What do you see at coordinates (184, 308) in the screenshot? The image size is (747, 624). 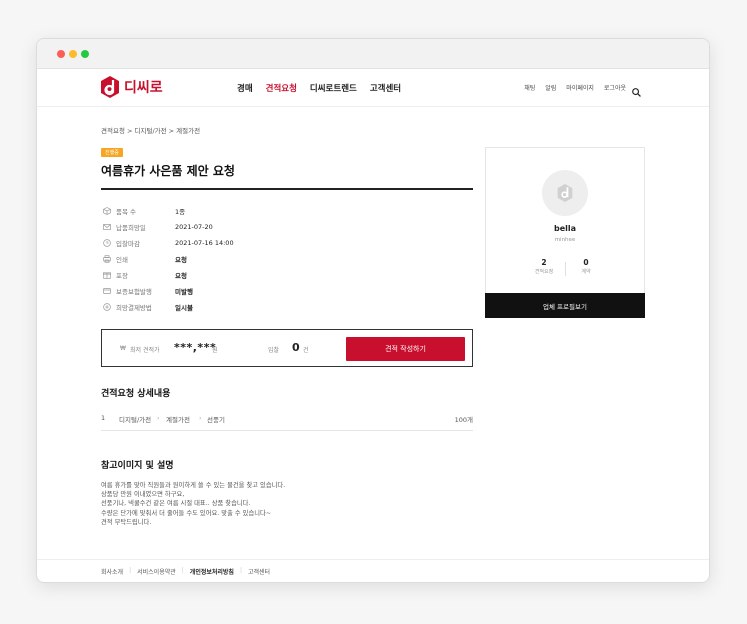 I see `info-value: 일시불` at bounding box center [184, 308].